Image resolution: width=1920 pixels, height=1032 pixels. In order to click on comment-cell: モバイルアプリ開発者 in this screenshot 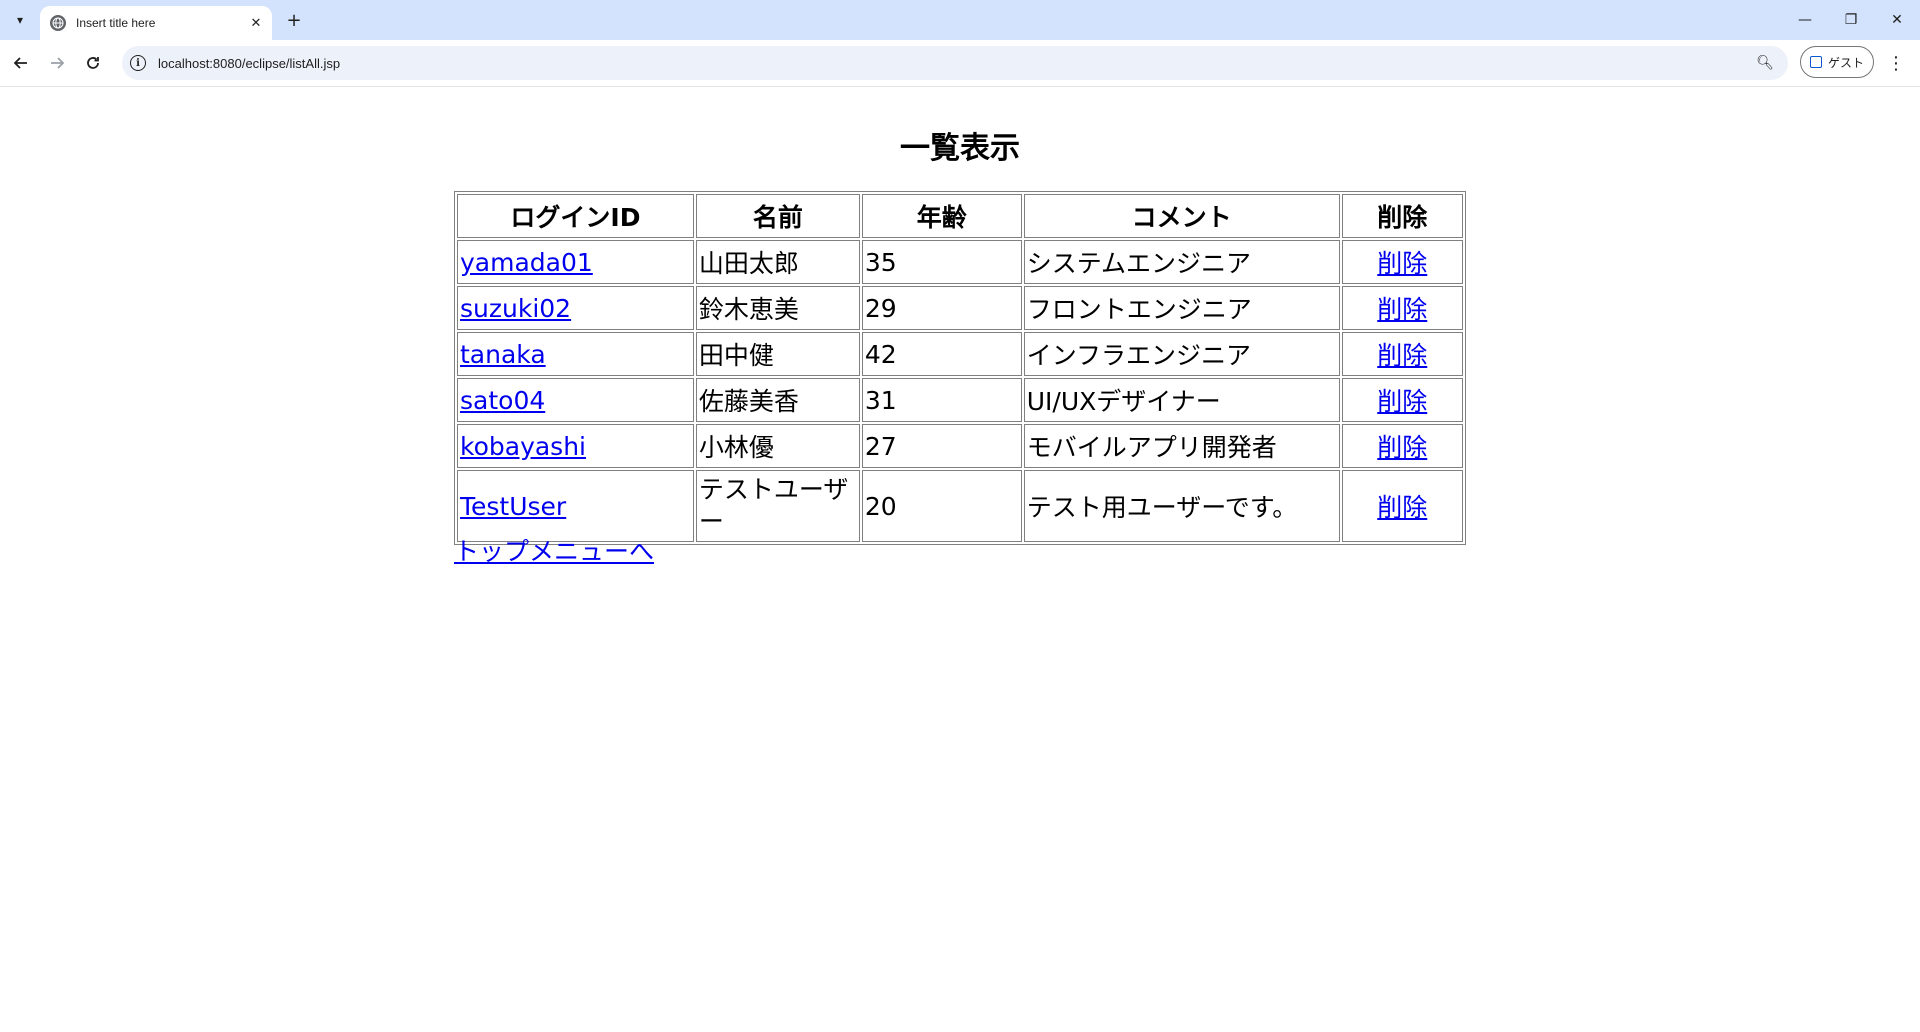, I will do `click(1181, 446)`.